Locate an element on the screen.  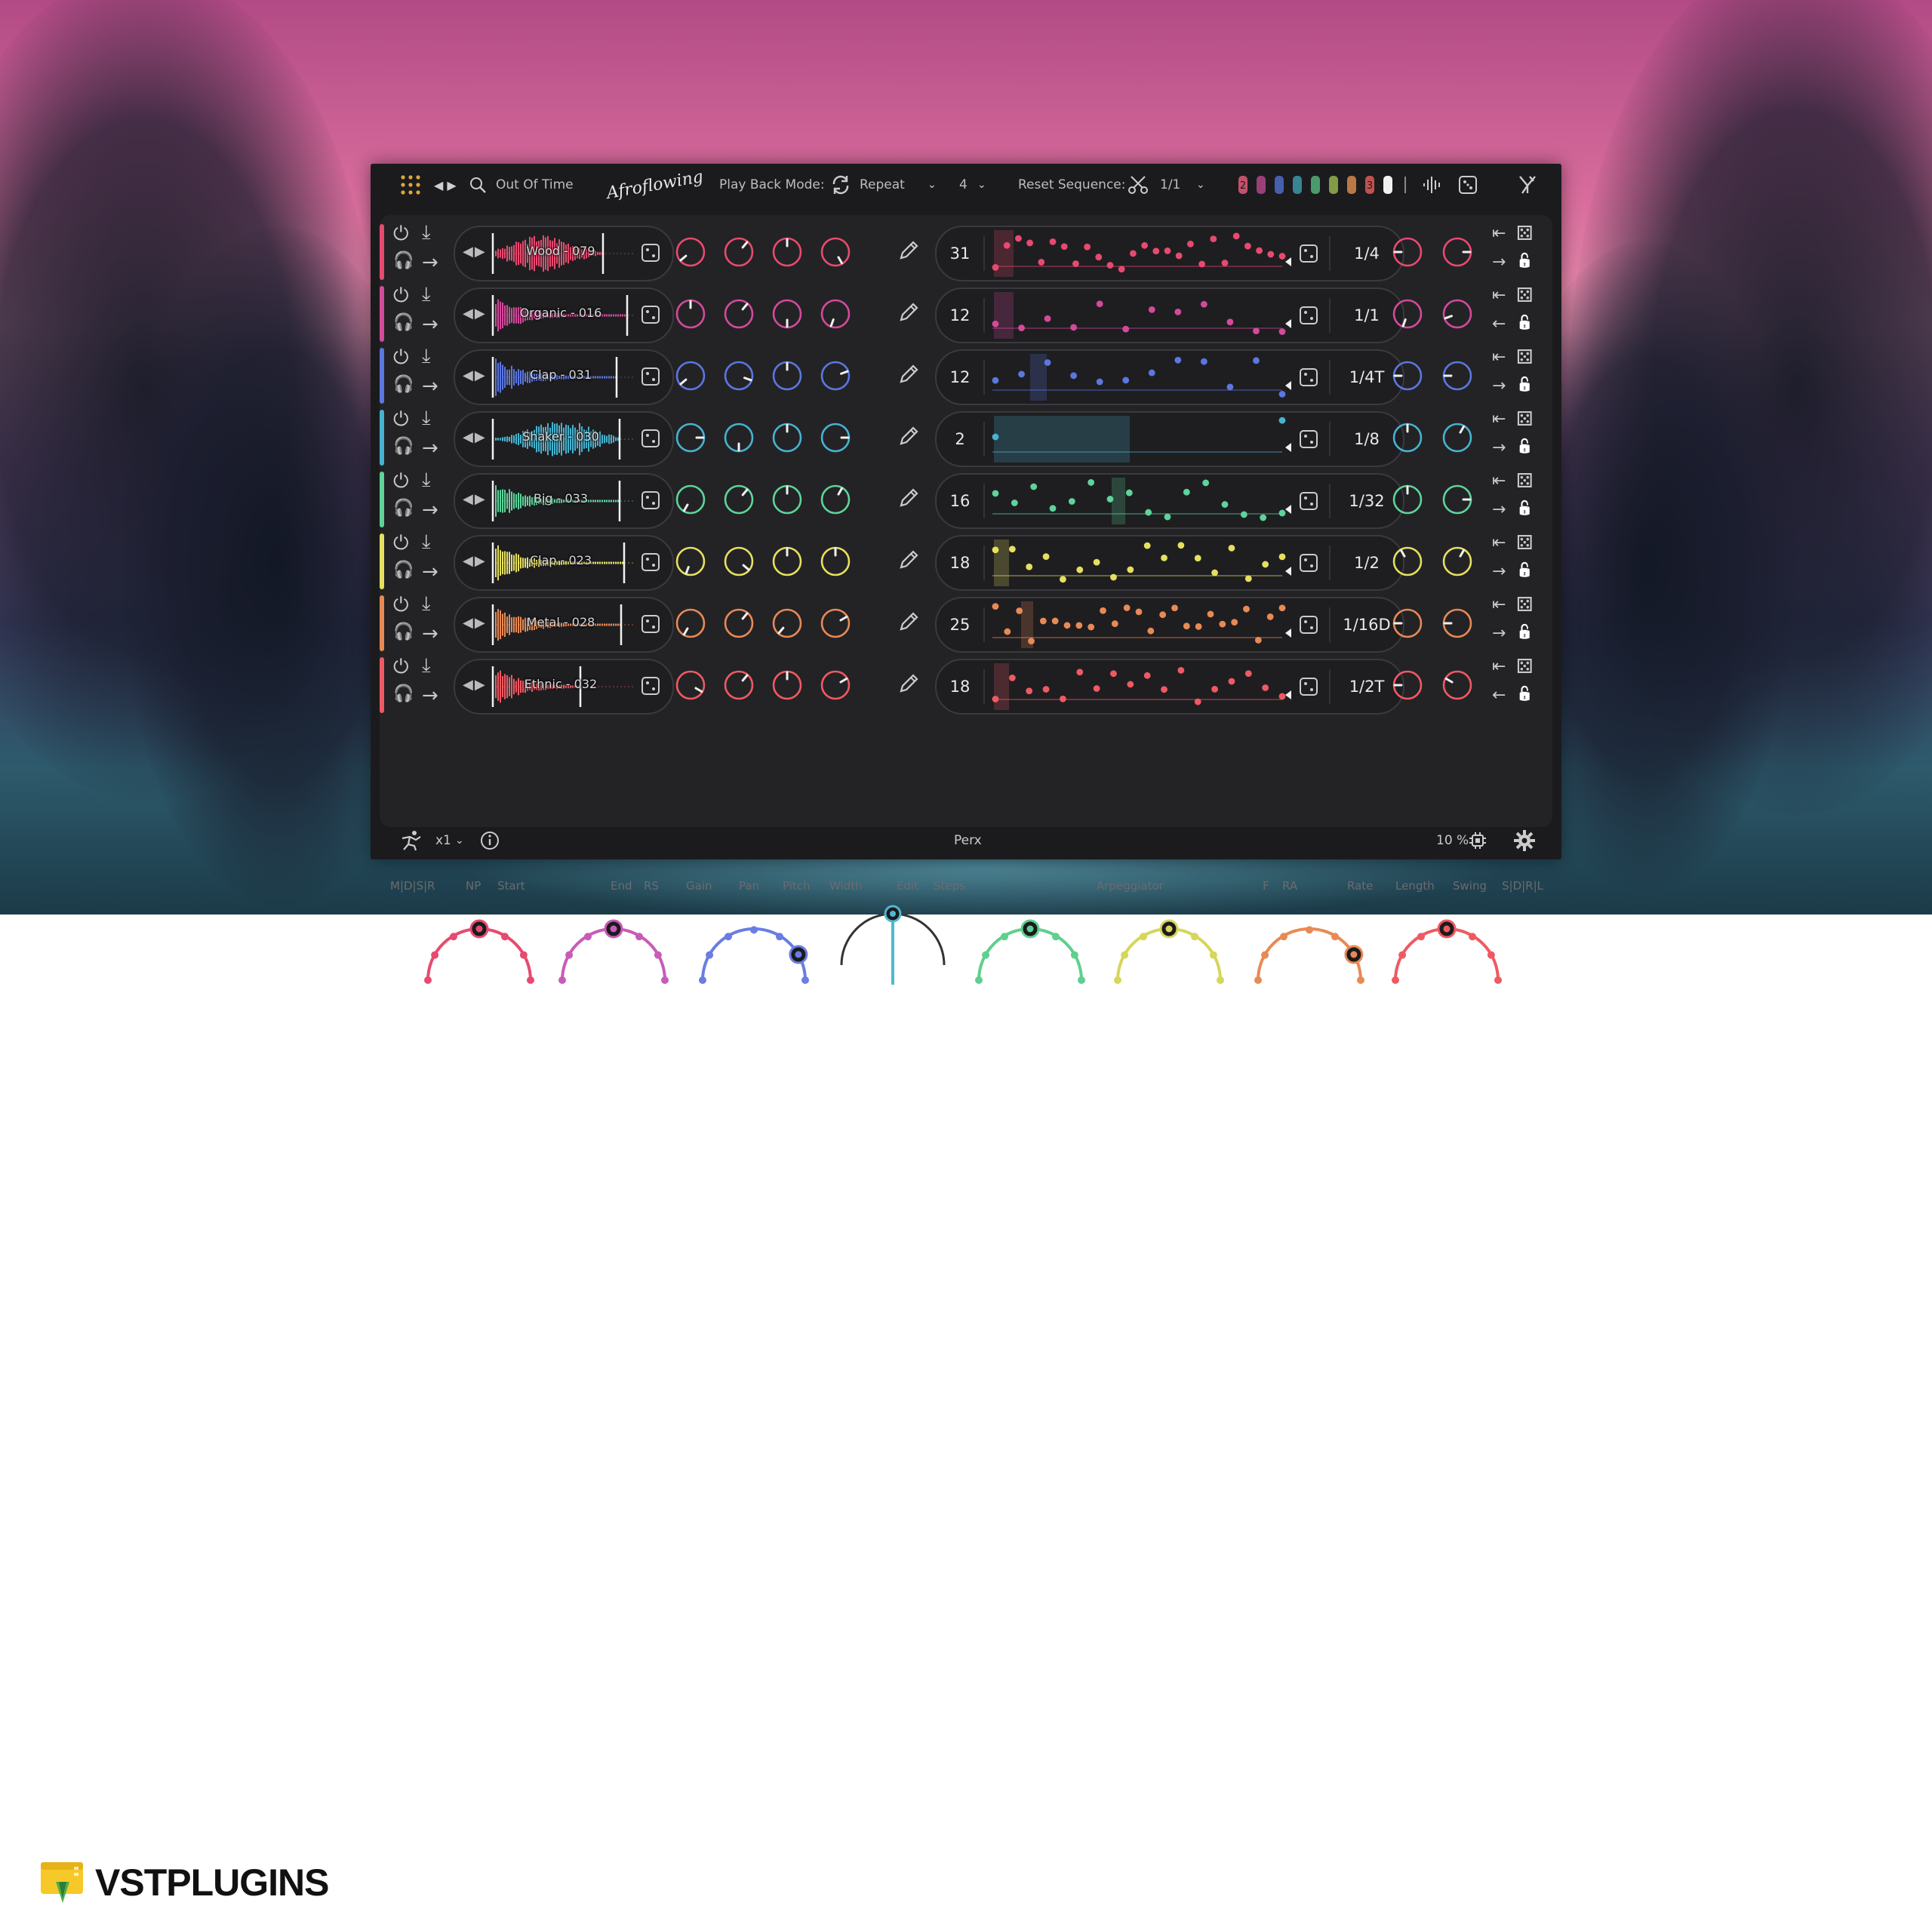
step-sequencer: 18 1/2 is located at coordinates (1169, 563).